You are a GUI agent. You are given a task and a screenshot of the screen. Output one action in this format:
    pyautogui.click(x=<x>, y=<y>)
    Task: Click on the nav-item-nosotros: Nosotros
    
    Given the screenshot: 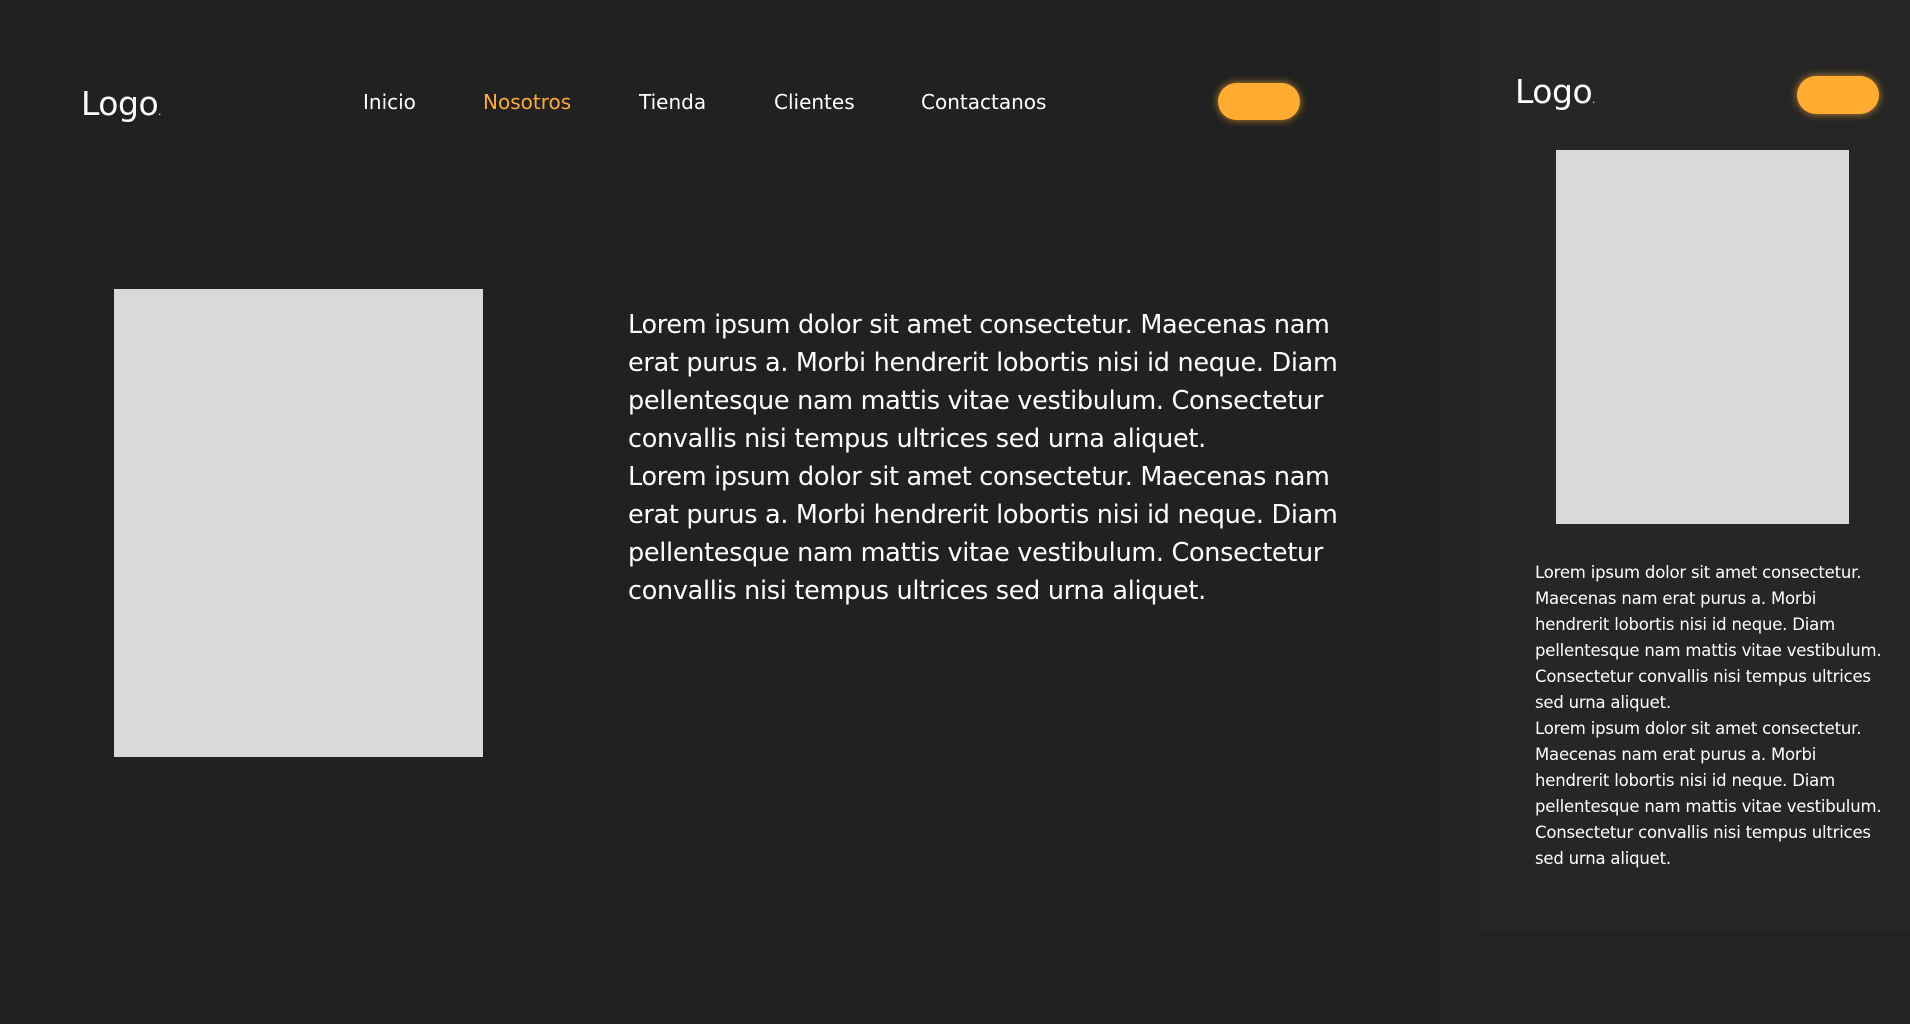 What is the action you would take?
    pyautogui.click(x=527, y=102)
    